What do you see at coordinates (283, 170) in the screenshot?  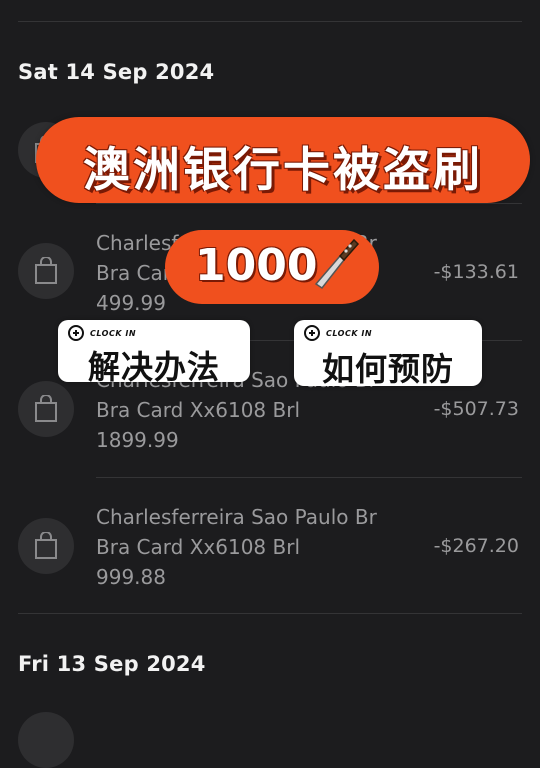 I see `banner-title: 澳洲银行卡被盗刷` at bounding box center [283, 170].